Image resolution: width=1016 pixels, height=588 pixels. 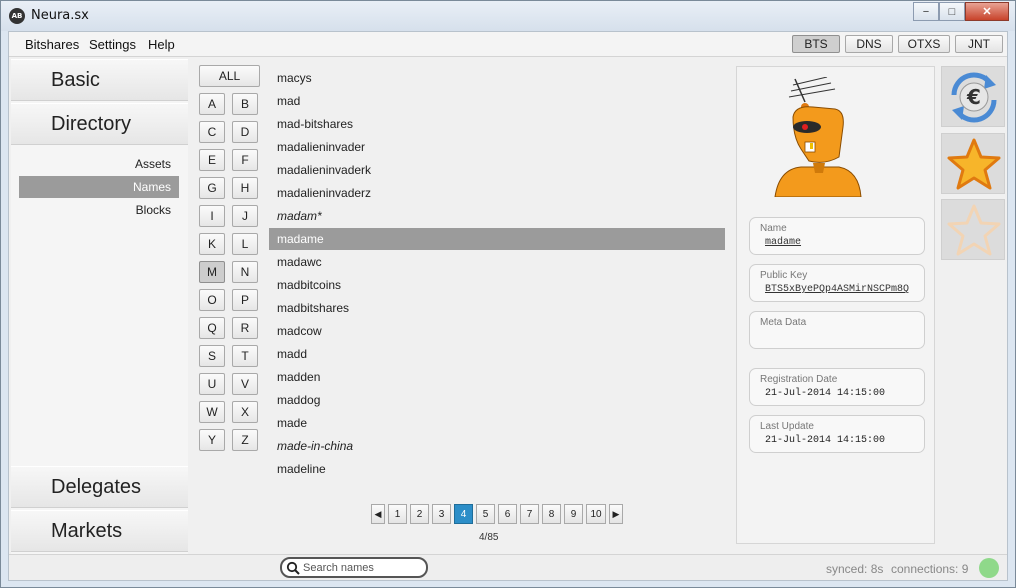 I want to click on page-button-8: 8, so click(x=551, y=514).